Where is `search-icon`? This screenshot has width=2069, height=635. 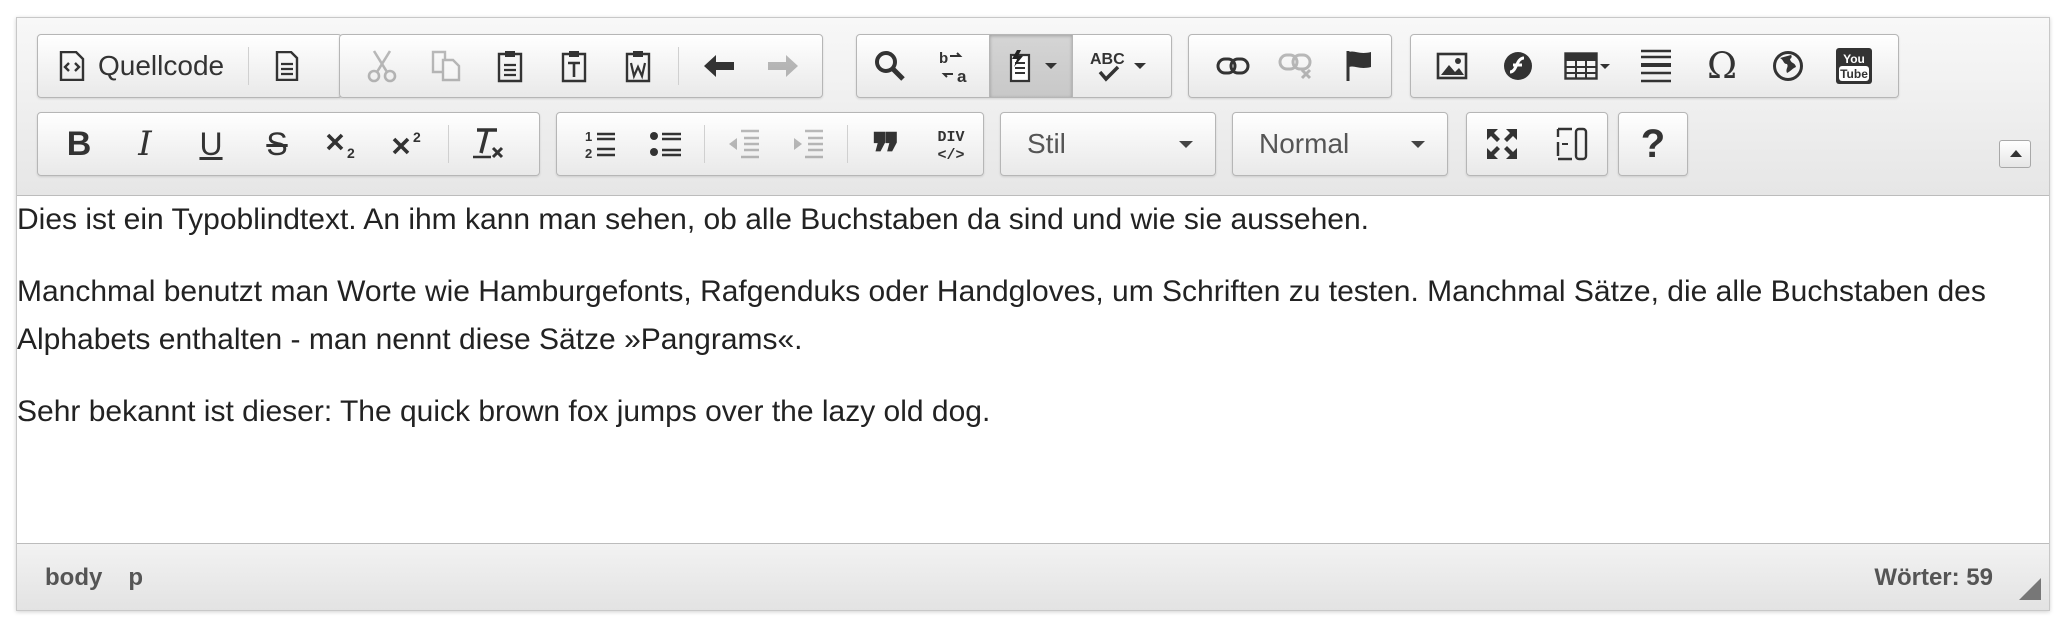
search-icon is located at coordinates (890, 66).